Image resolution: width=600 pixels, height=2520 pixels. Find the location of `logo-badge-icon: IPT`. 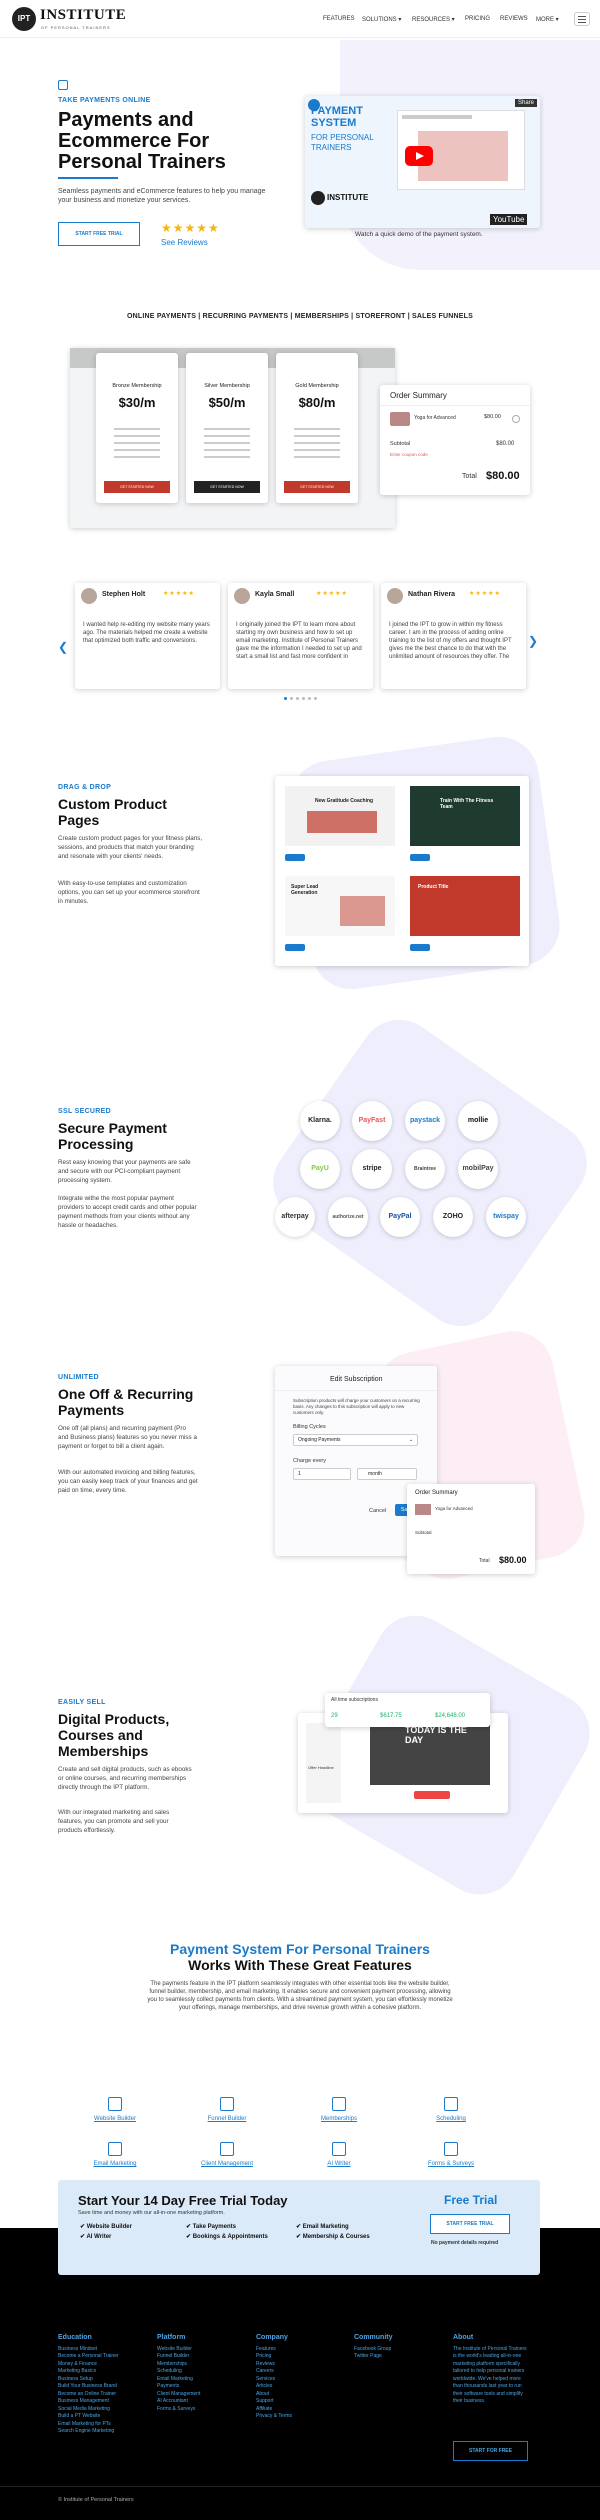

logo-badge-icon: IPT is located at coordinates (24, 19).